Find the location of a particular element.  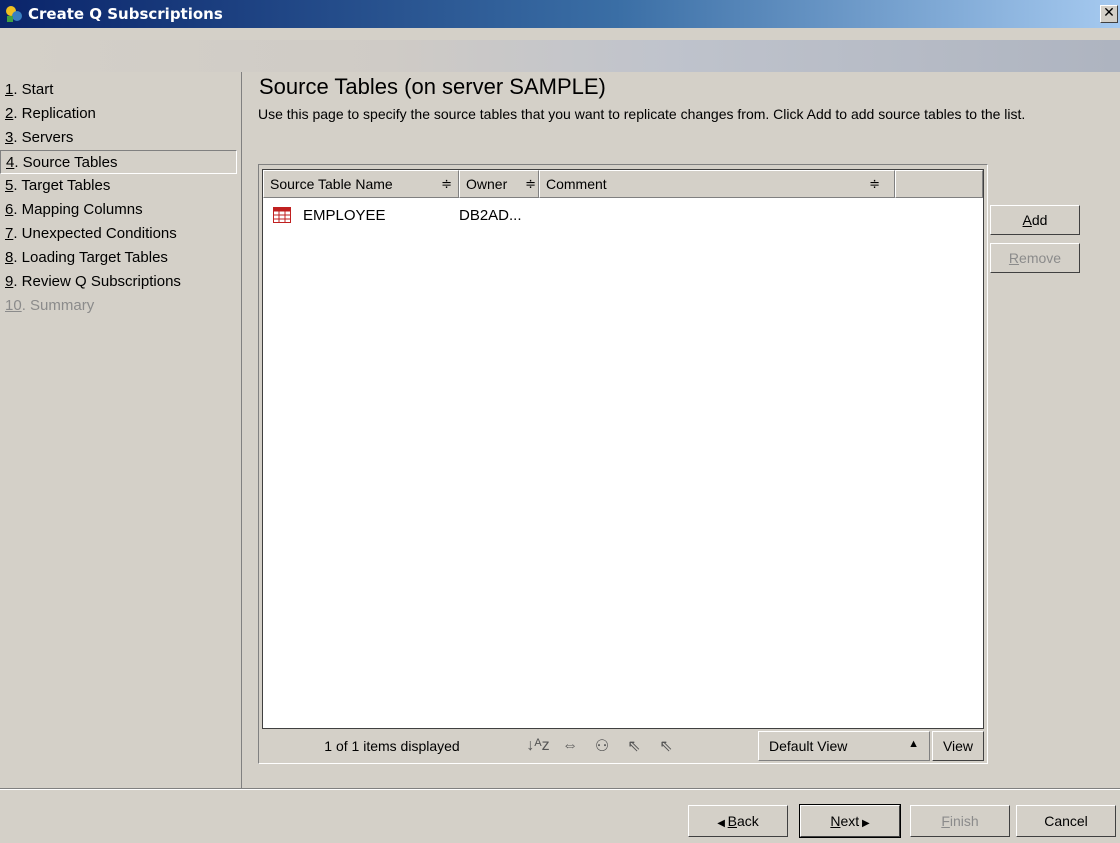

step-unexpected-conditions: 7. Unexpected Conditions is located at coordinates (120, 234).